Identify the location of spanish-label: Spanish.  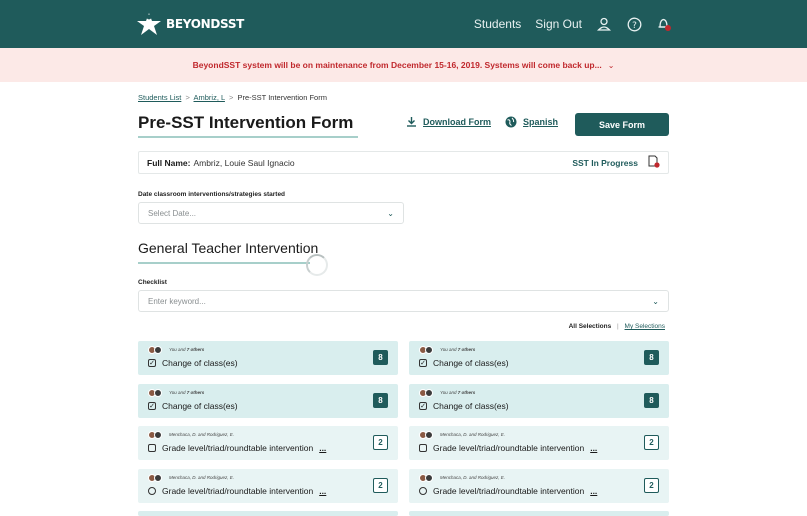
(541, 122).